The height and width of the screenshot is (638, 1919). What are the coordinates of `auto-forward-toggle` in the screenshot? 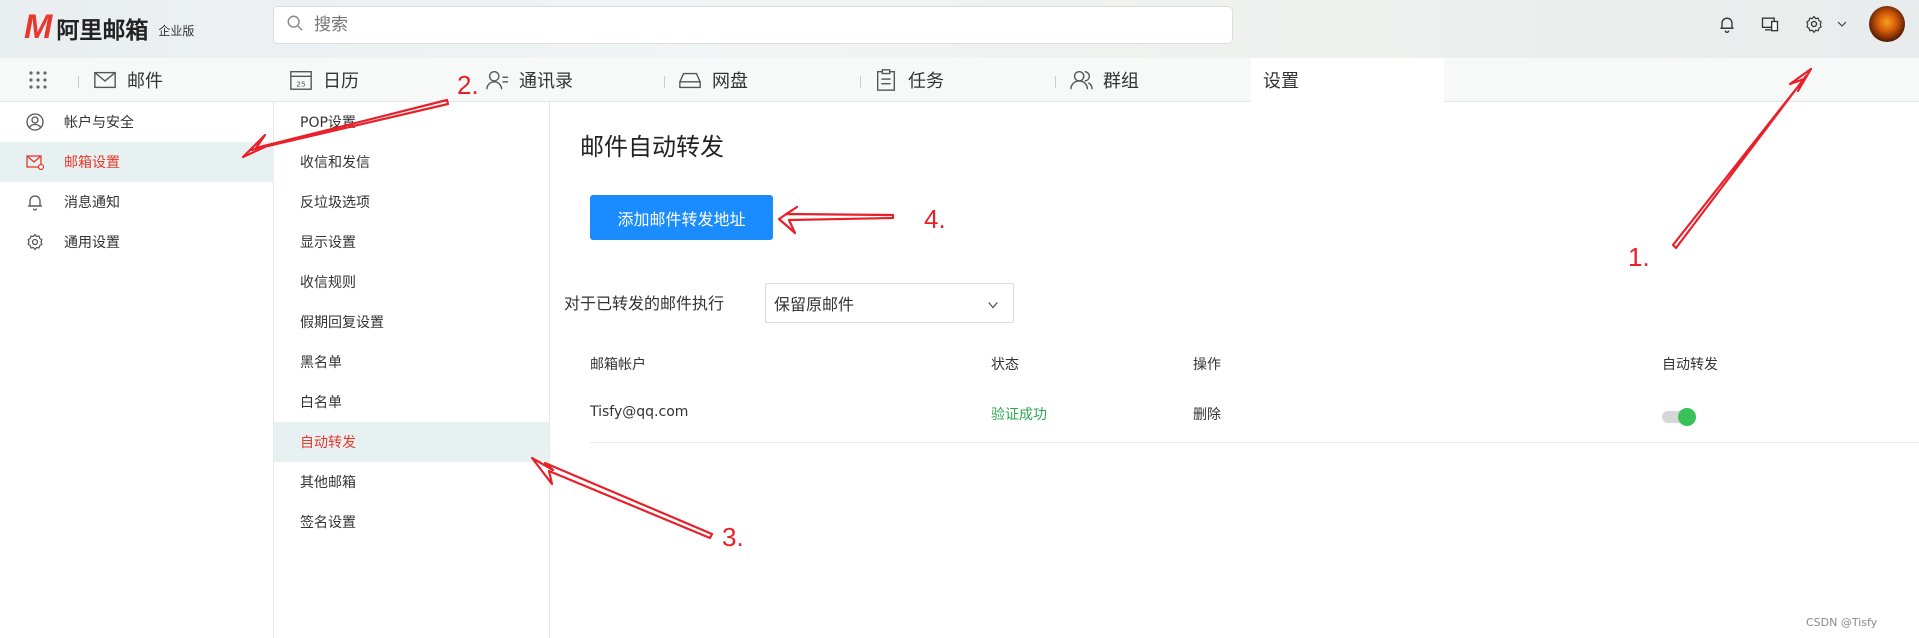 It's located at (1680, 417).